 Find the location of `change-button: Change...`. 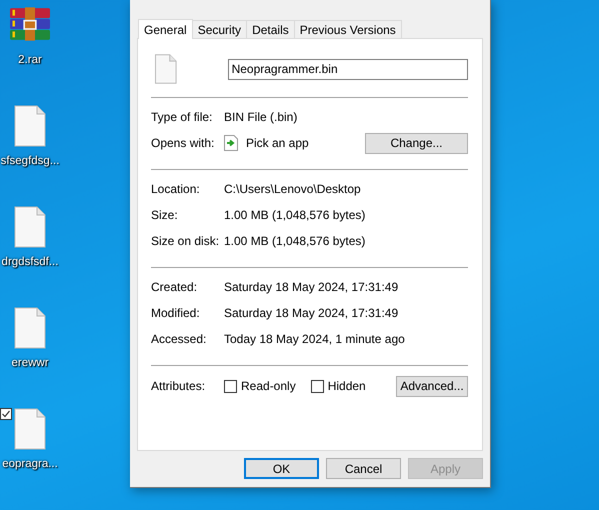

change-button: Change... is located at coordinates (416, 143).